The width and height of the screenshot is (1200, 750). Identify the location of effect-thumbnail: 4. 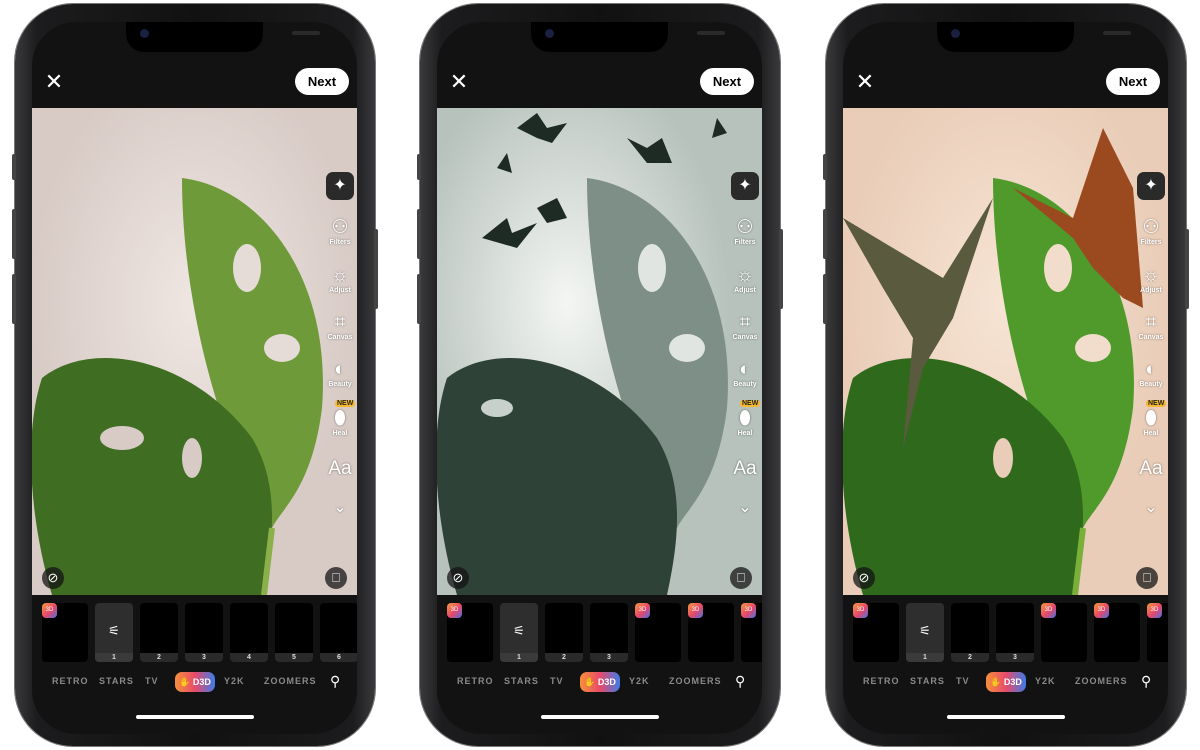
(249, 632).